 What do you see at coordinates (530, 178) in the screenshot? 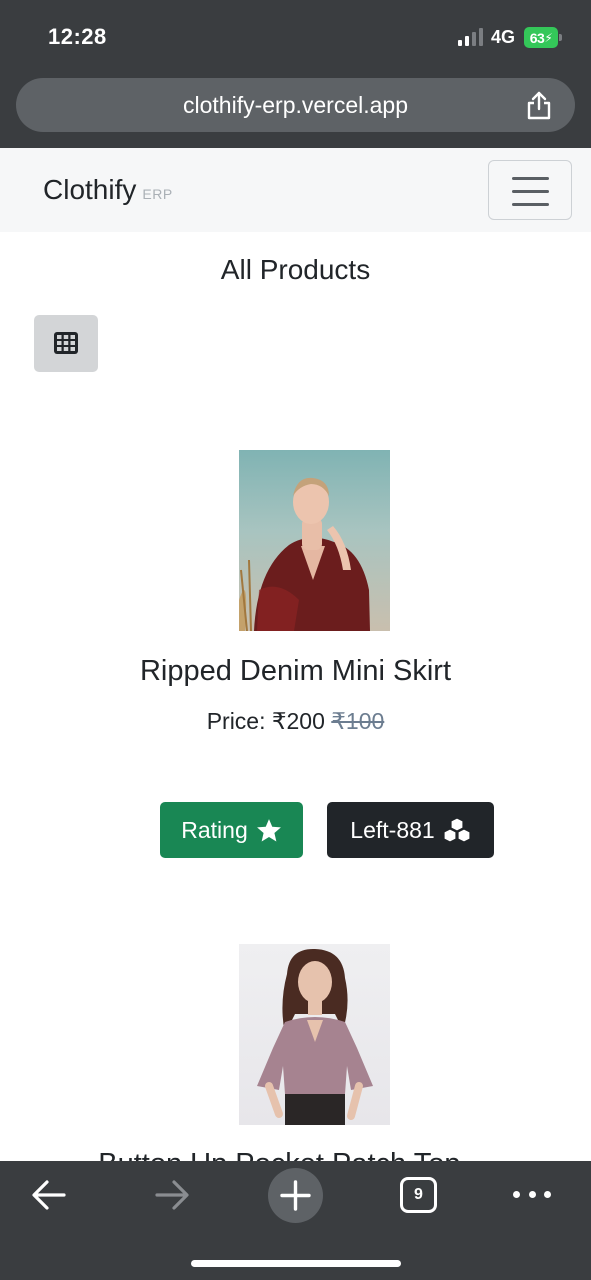
I see `hamburger-icon` at bounding box center [530, 178].